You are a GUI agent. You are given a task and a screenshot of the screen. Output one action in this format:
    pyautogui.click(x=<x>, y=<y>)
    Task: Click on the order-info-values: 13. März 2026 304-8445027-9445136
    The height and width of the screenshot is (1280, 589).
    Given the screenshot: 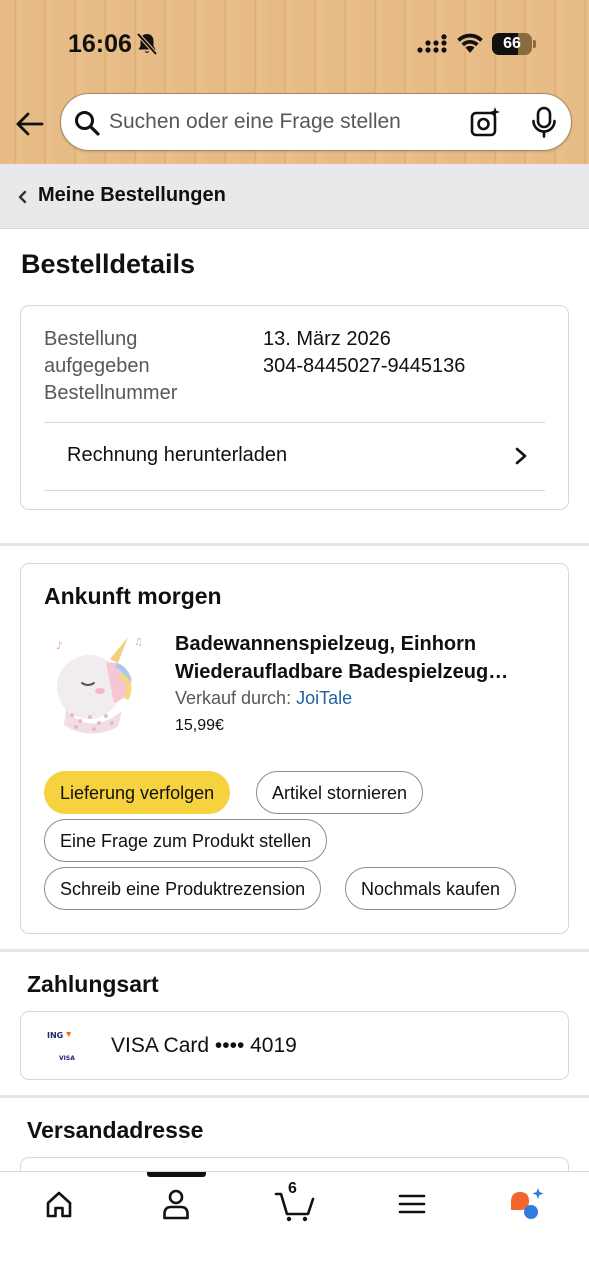 What is the action you would take?
    pyautogui.click(x=364, y=353)
    